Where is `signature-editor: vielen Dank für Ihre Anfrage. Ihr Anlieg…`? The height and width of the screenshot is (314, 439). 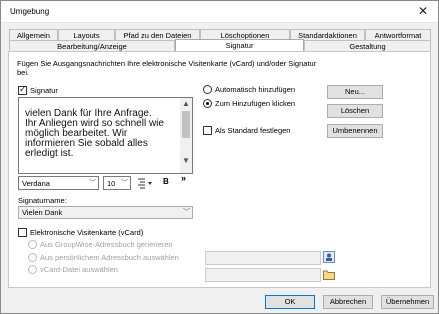 signature-editor: vielen Dank für Ihre Anfrage. Ihr Anlieg… is located at coordinates (105, 135).